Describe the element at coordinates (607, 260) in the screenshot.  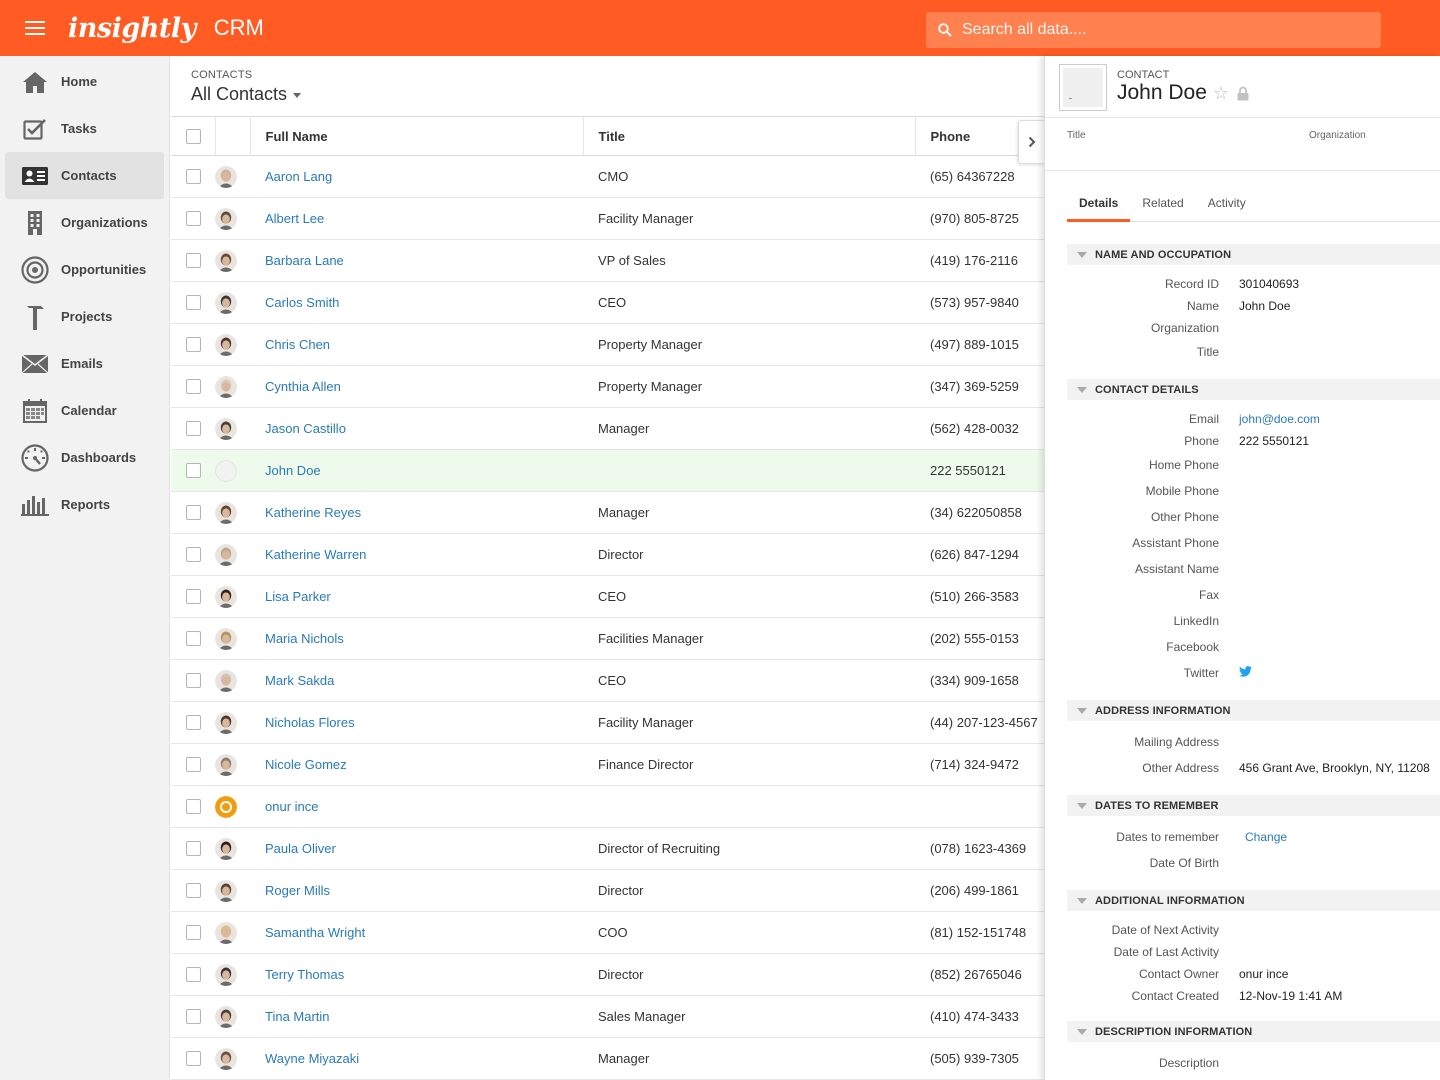
I see `table-row: Barbara Lane VP of Sales (419) 176-2116` at that location.